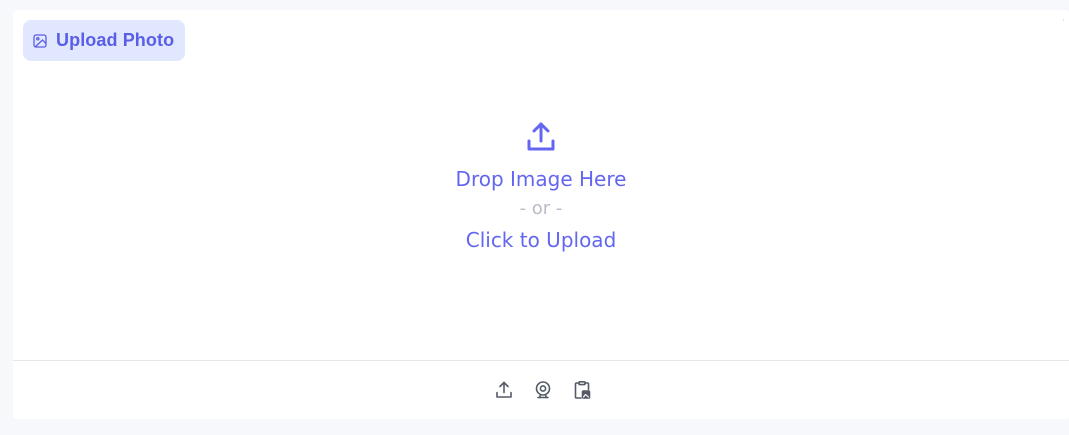 This screenshot has width=1069, height=435. Describe the element at coordinates (541, 208) in the screenshot. I see `or-separator-text: - or -` at that location.